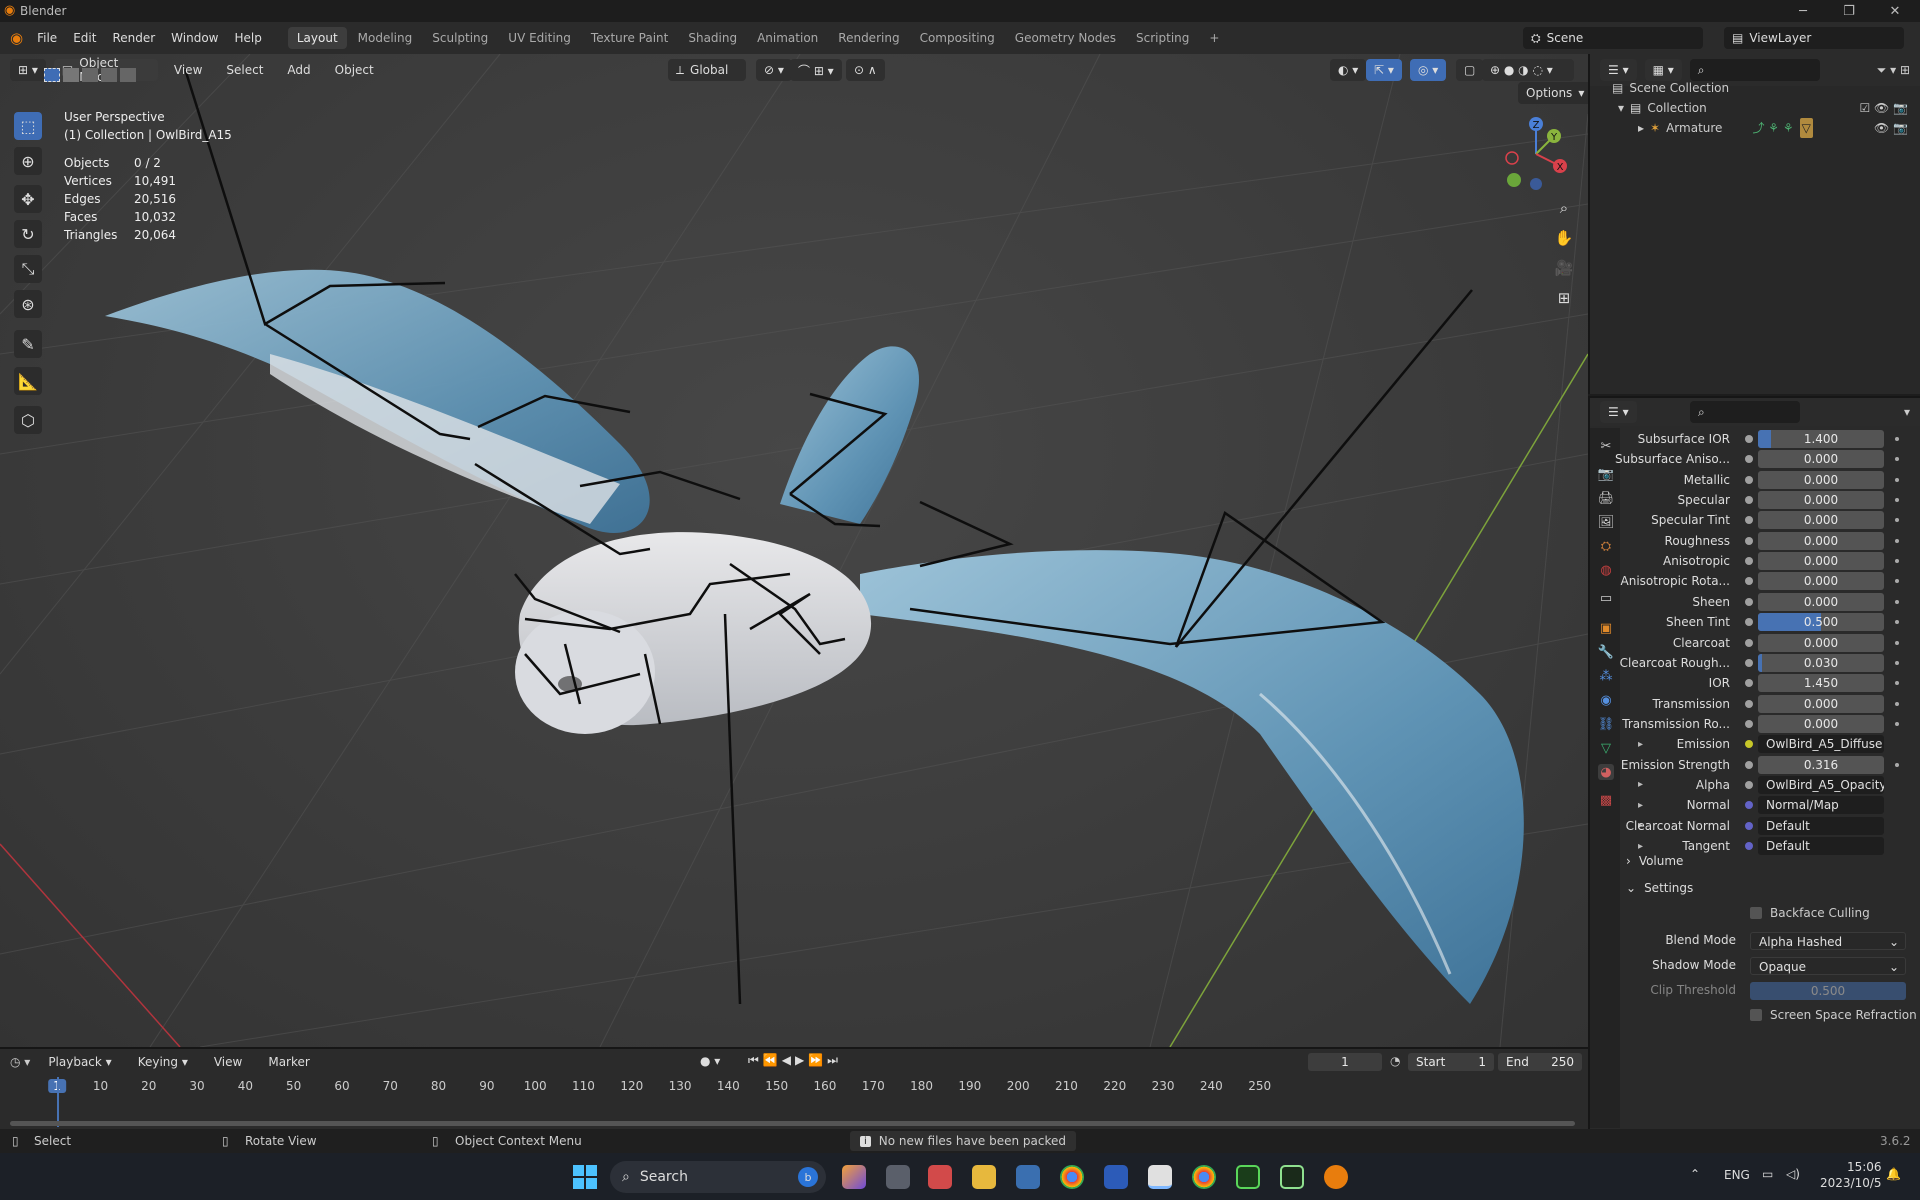 The width and height of the screenshot is (1920, 1200). I want to click on chrome-icon, so click(1072, 1177).